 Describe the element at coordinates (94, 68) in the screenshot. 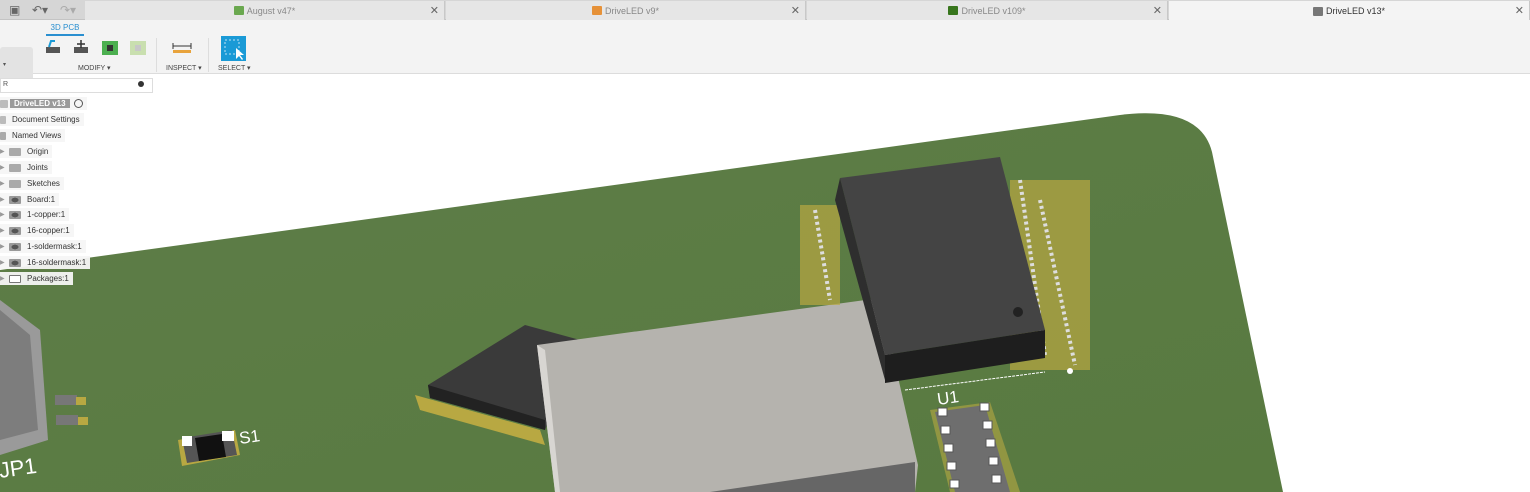

I see `modify-menu: MODIFY ▾` at that location.